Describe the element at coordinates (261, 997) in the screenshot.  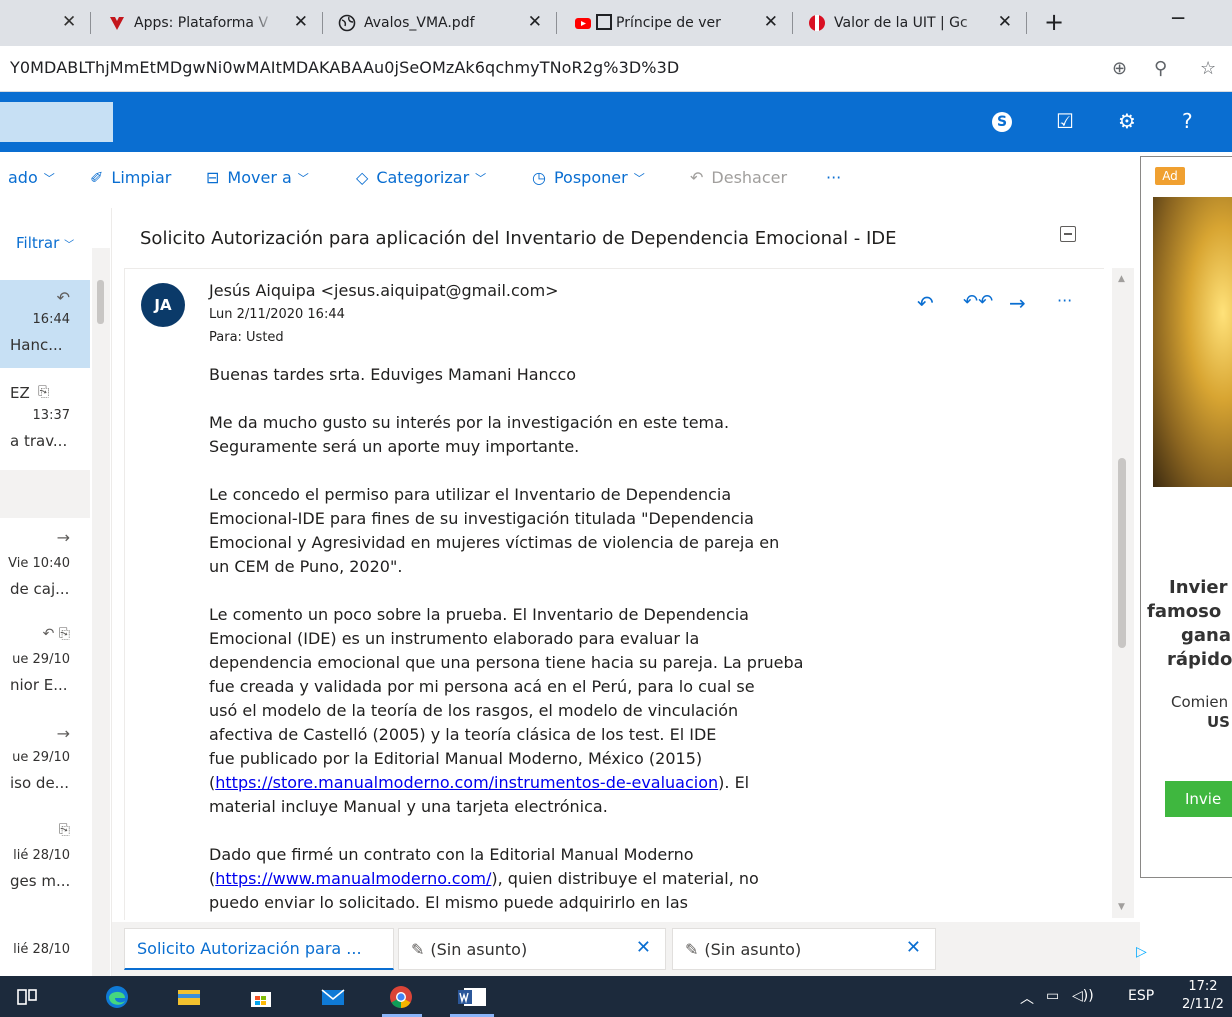
I see `store-icon` at that location.